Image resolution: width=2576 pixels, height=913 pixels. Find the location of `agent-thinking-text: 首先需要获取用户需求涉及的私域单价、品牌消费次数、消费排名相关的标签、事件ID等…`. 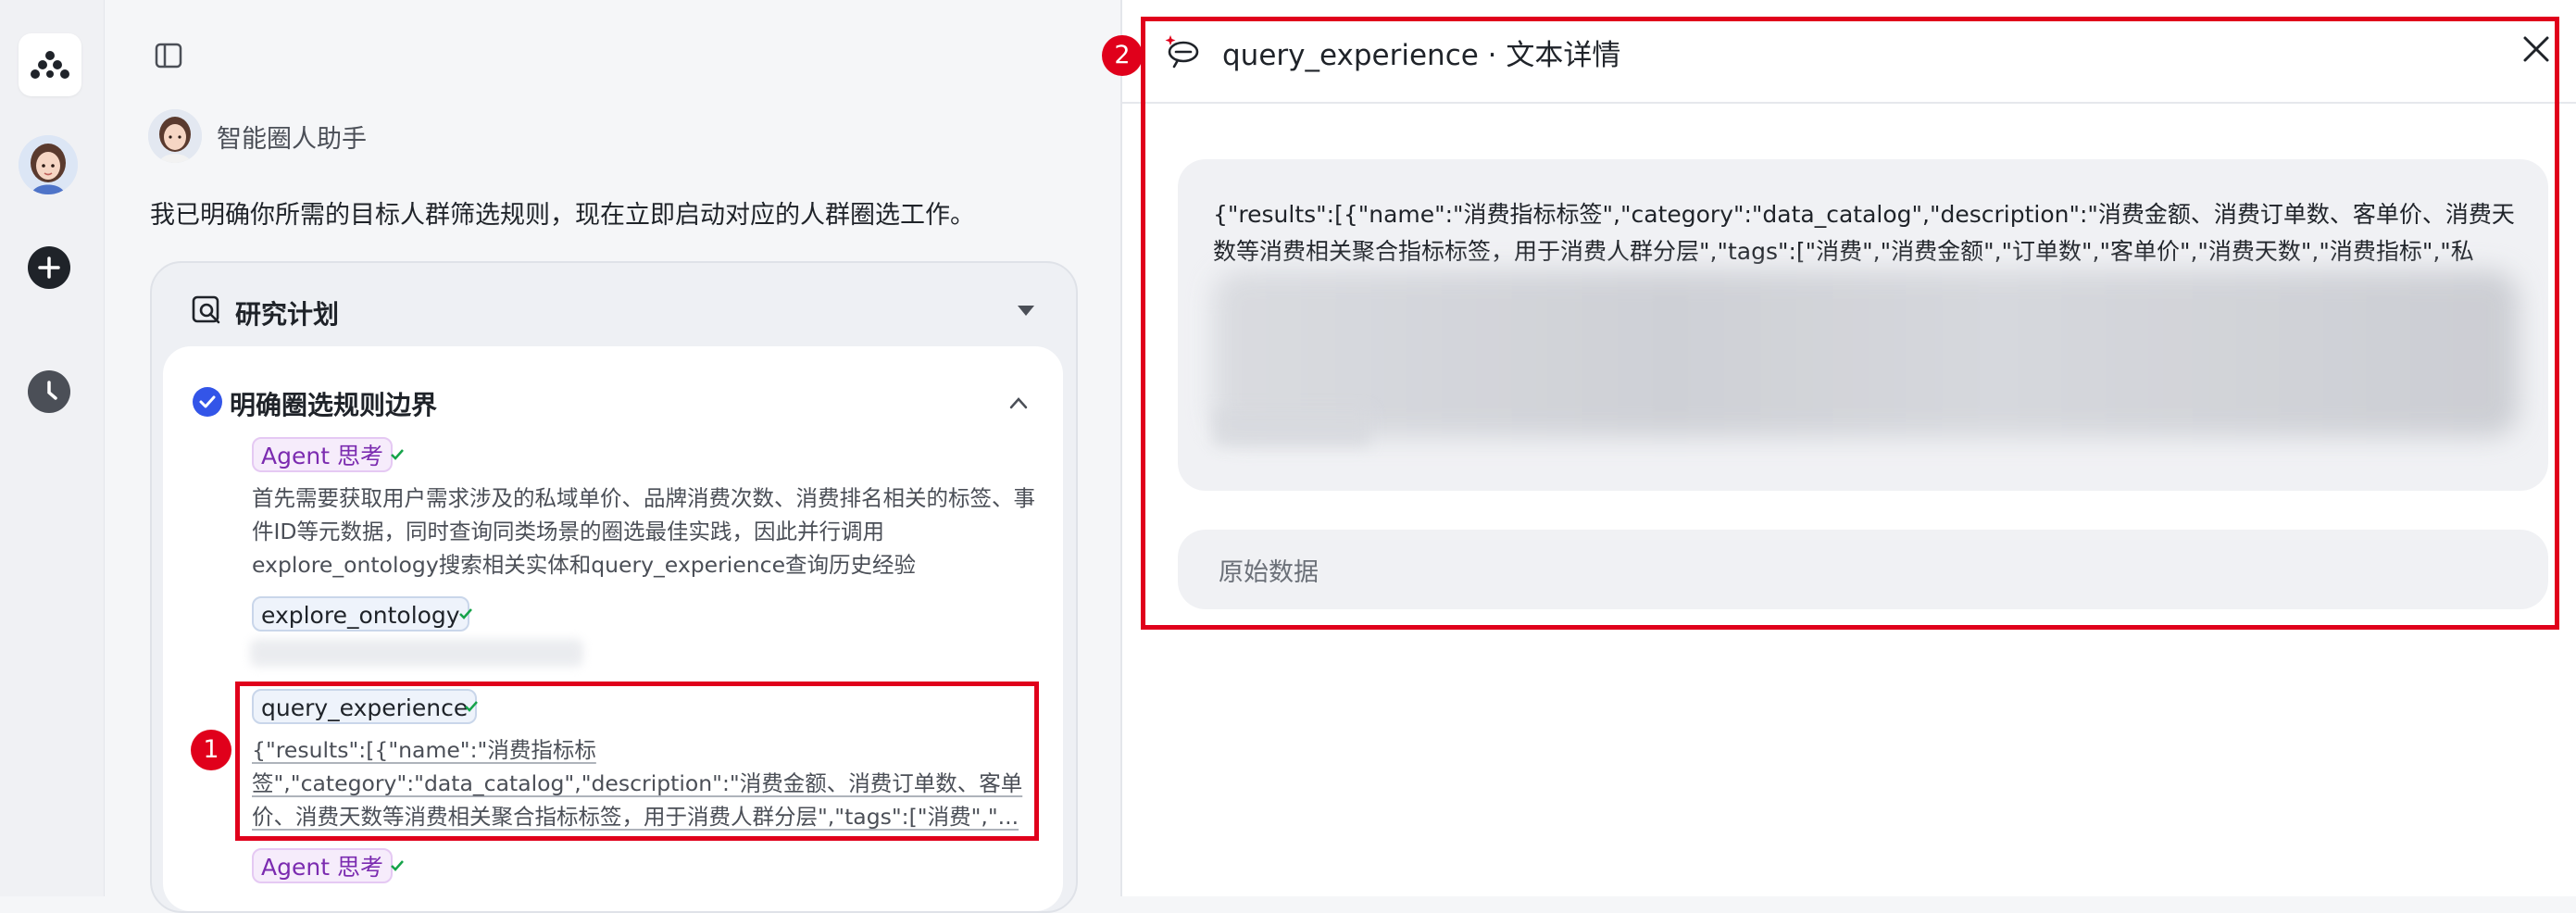

agent-thinking-text: 首先需要获取用户需求涉及的私域单价、品牌消费次数、消费排名相关的标签、事件ID等… is located at coordinates (643, 532).